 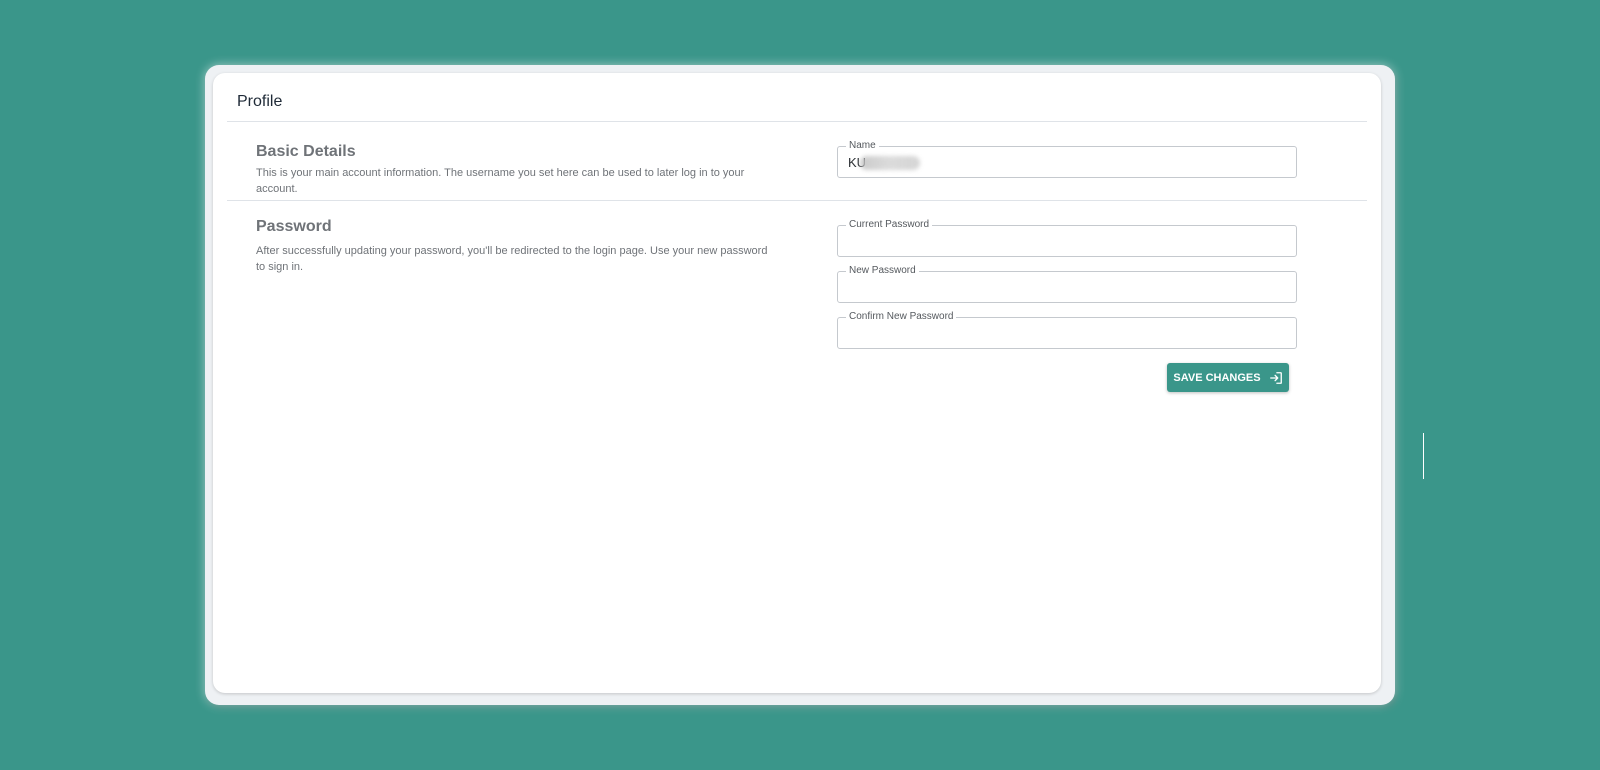 What do you see at coordinates (306, 151) in the screenshot?
I see `basic-details-title: Basic Details` at bounding box center [306, 151].